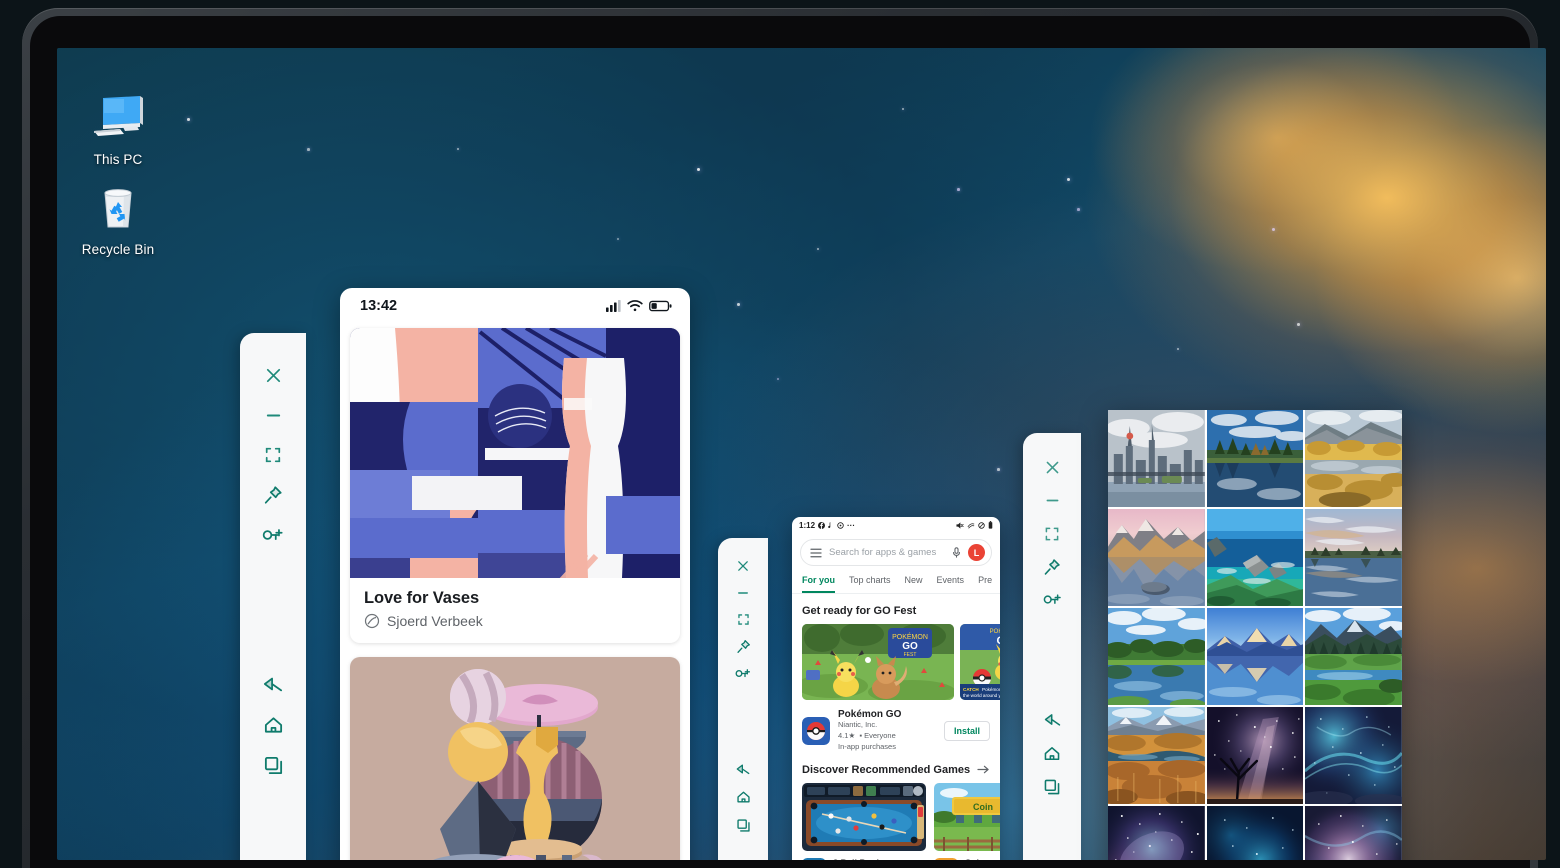  Describe the element at coordinates (860, 859) in the screenshot. I see `game-name: 8 Ball Pool` at that location.